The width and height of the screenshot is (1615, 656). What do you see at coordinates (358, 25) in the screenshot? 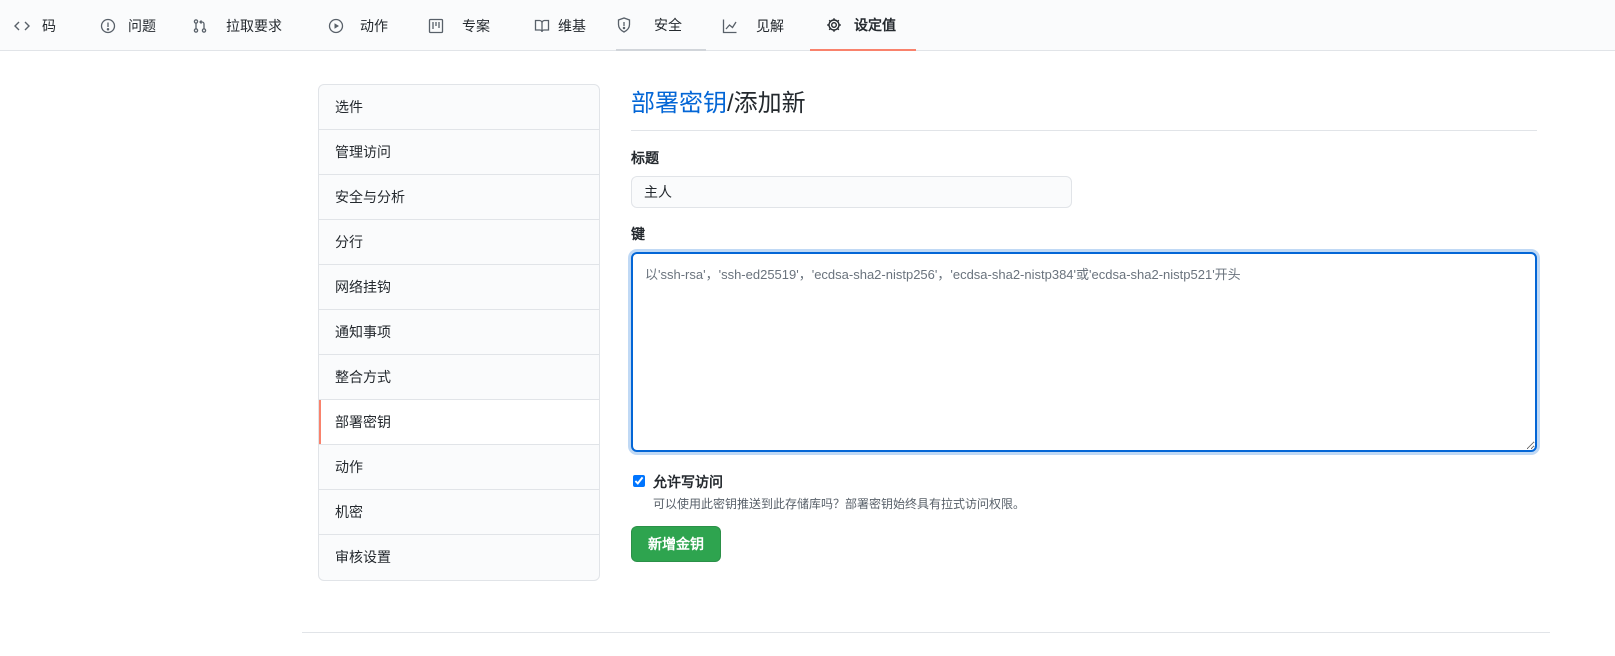
I see `tab-actions: 动作` at bounding box center [358, 25].